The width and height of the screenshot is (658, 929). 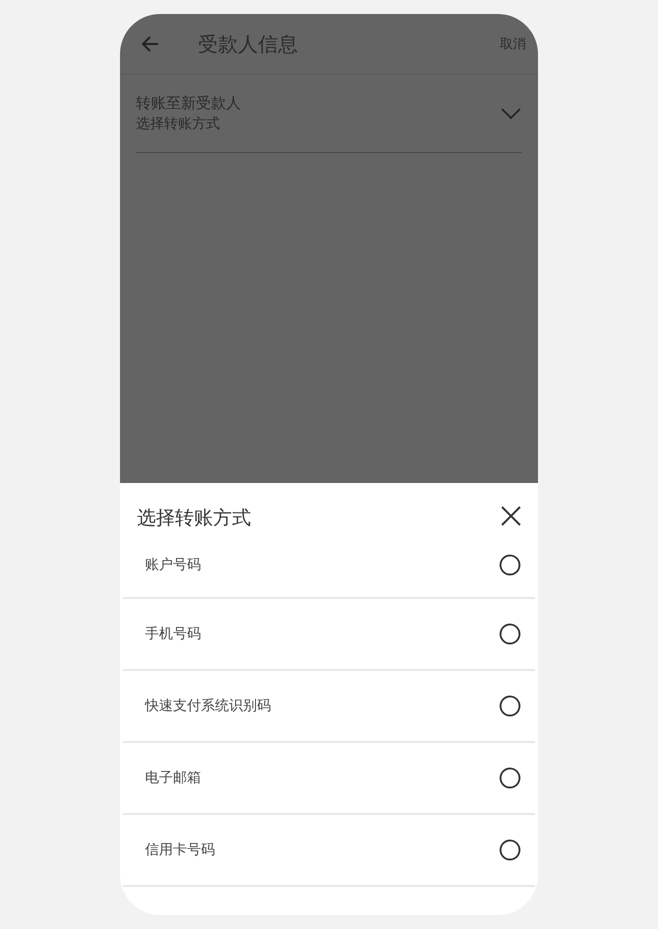 I want to click on sheet-title: 选择转账方式, so click(x=194, y=518).